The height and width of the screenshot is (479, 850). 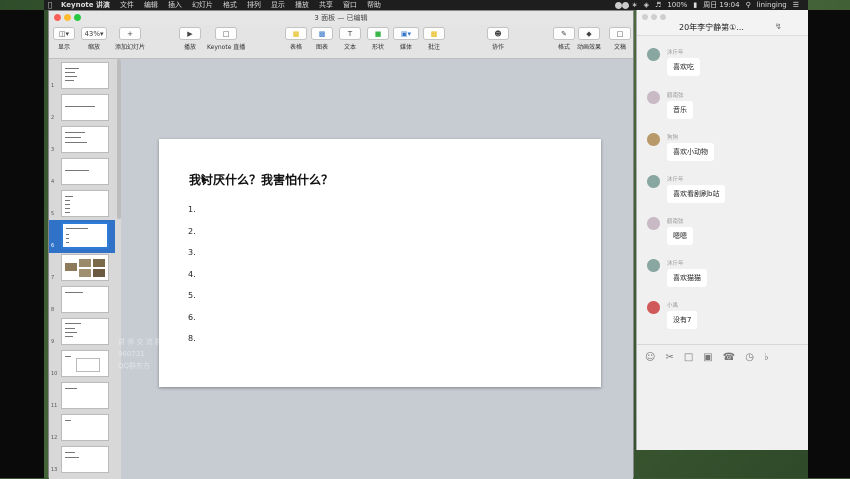 I want to click on menu-arrange: 排列, so click(x=254, y=5).